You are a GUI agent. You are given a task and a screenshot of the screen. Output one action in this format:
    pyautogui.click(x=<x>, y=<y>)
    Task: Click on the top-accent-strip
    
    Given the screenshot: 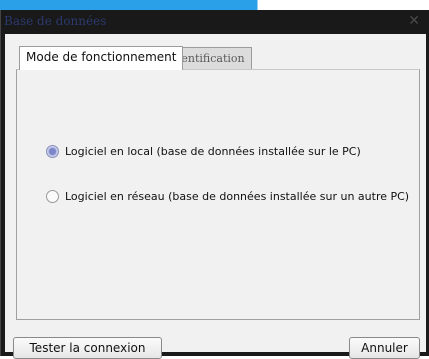 What is the action you would take?
    pyautogui.click(x=214, y=5)
    